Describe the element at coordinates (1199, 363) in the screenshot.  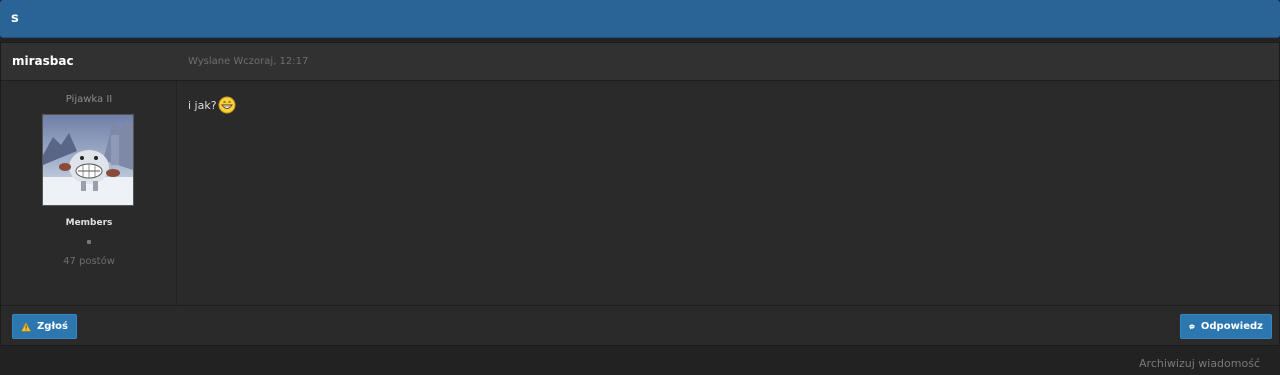
I see `archive-message-link: Archiwizuj wiadomość` at that location.